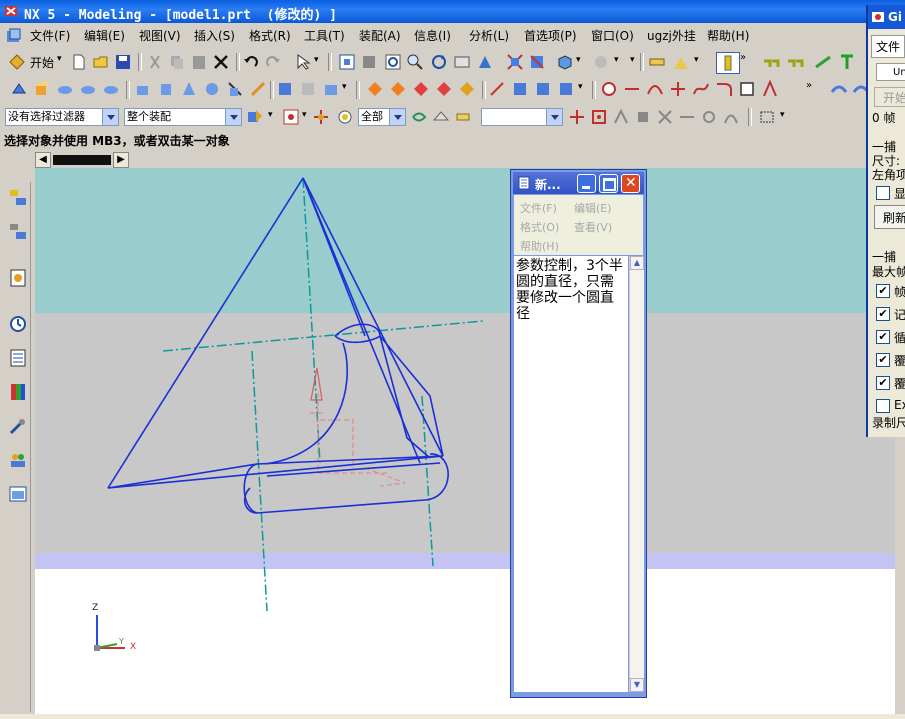 This screenshot has width=905, height=719. What do you see at coordinates (728, 63) in the screenshot?
I see `highlighted-tool-button` at bounding box center [728, 63].